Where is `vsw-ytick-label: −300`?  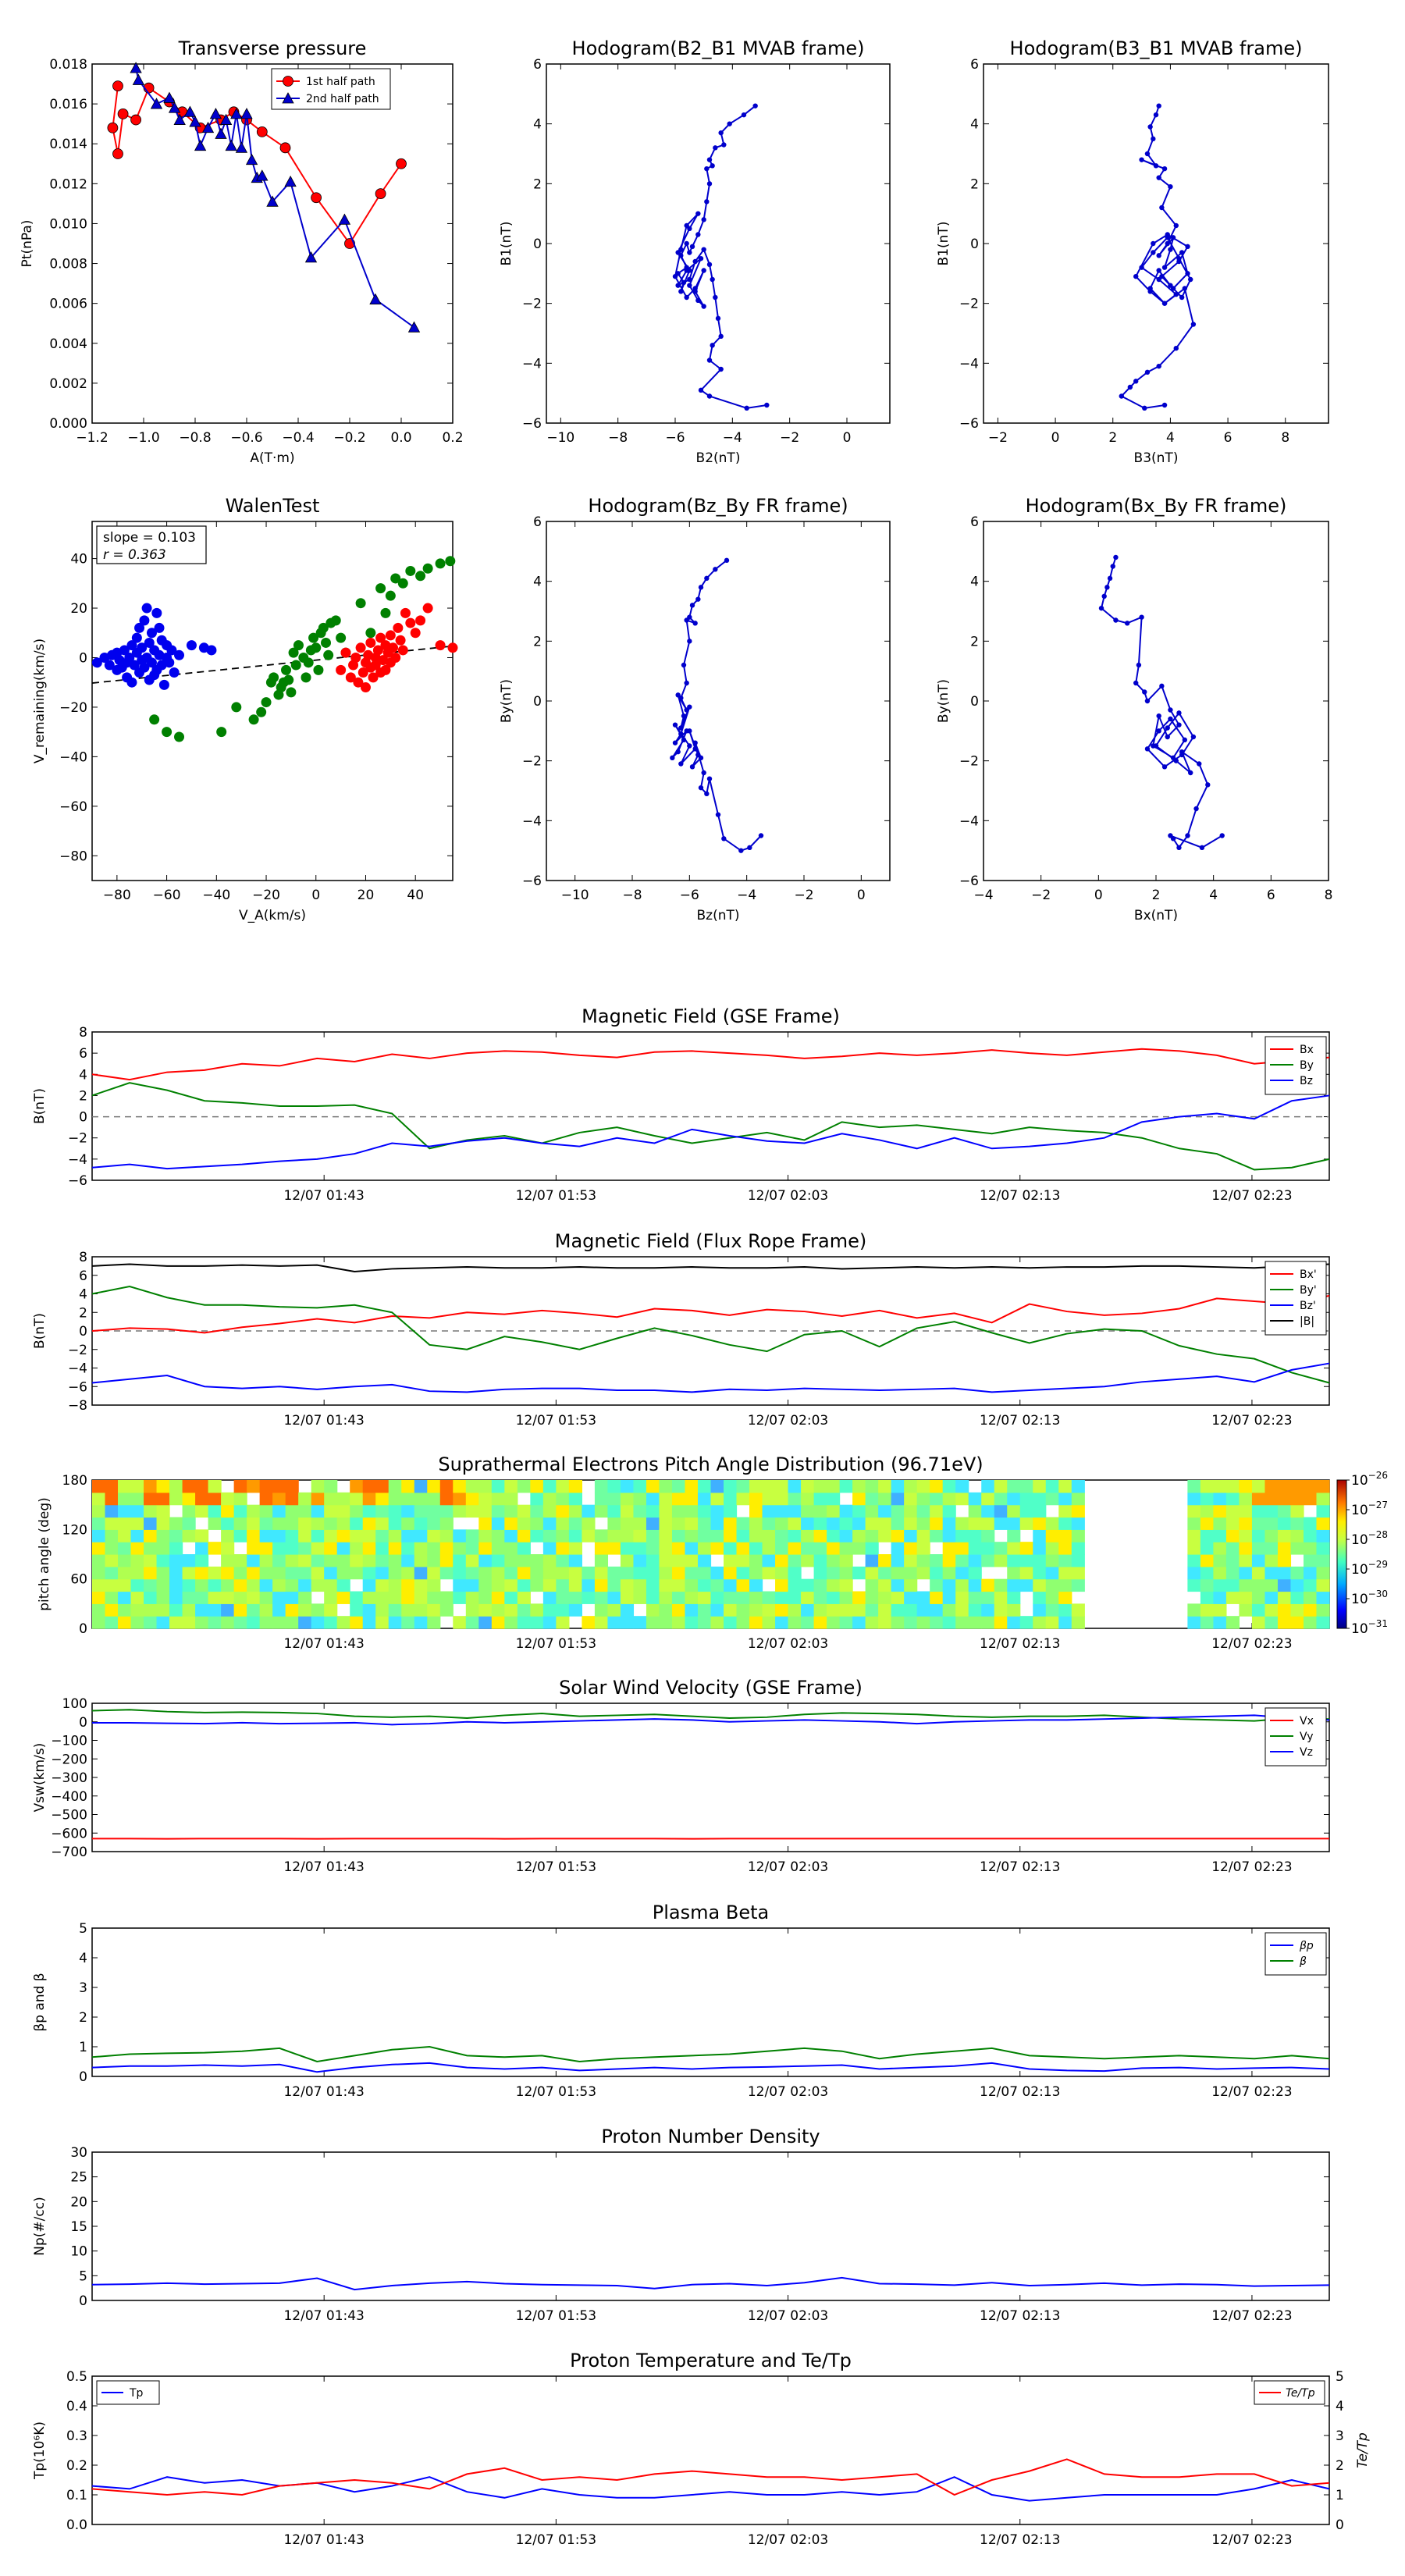 vsw-ytick-label: −300 is located at coordinates (69, 1778).